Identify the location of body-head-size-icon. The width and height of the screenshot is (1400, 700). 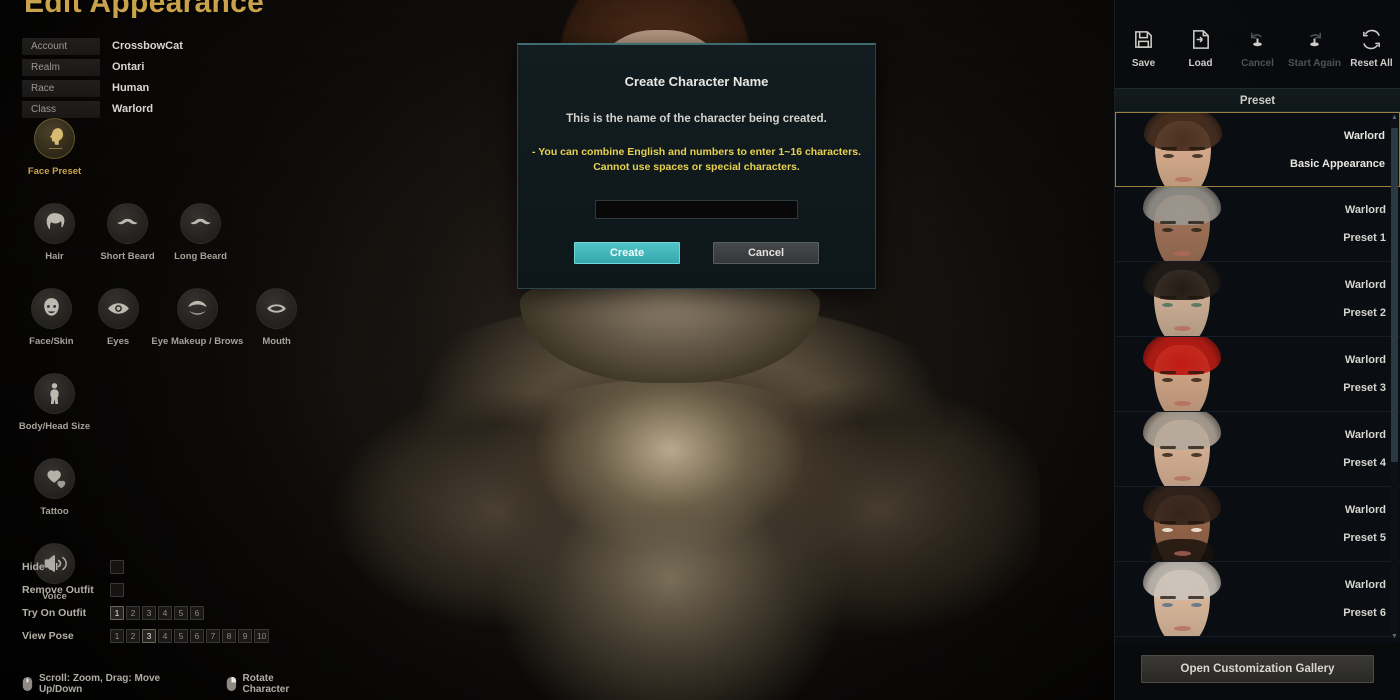
(54, 393).